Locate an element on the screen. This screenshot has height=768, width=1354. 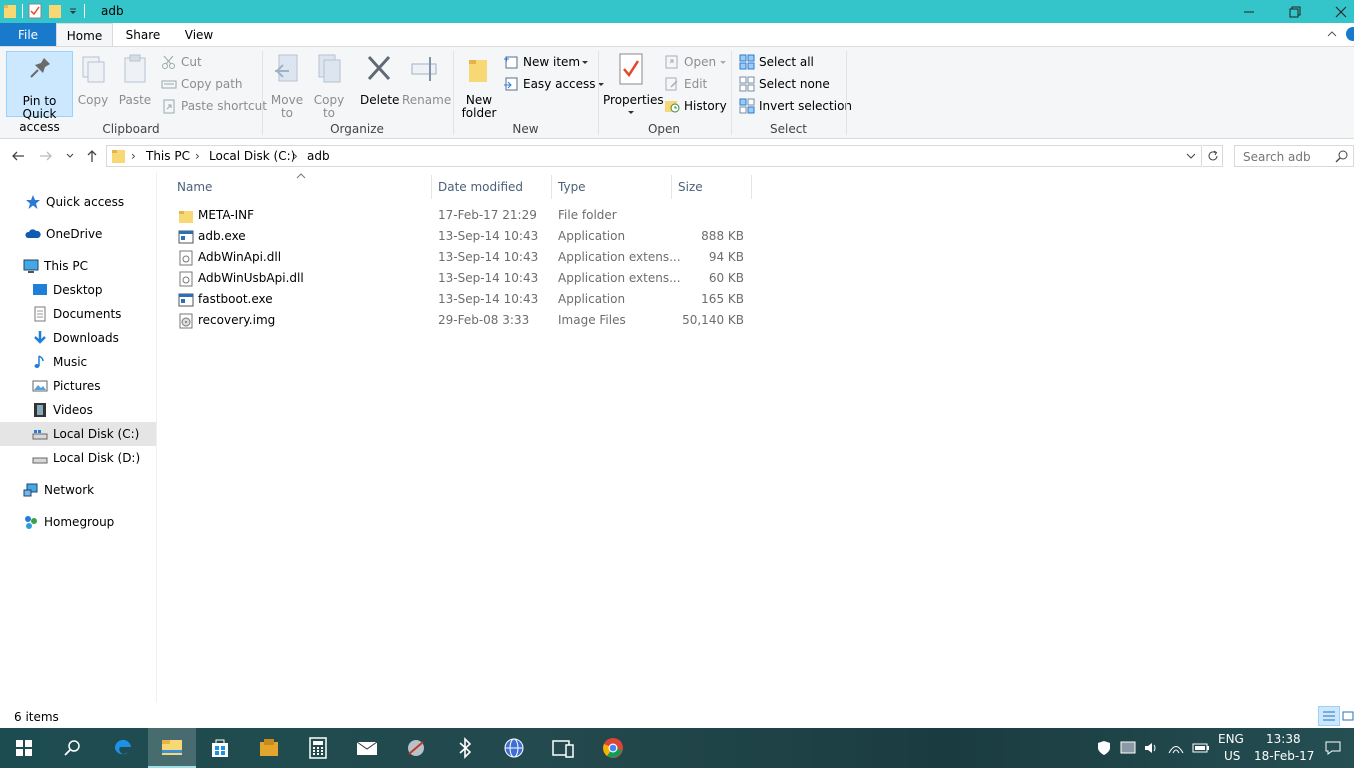
search-taskbar-button is located at coordinates (72, 748).